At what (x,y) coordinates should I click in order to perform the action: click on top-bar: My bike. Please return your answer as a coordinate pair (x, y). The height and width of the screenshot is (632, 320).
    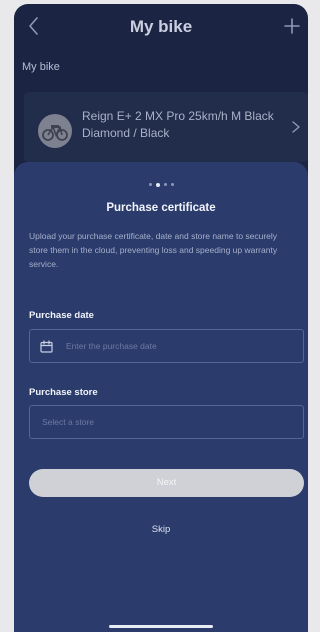
    Looking at the image, I should click on (161, 26).